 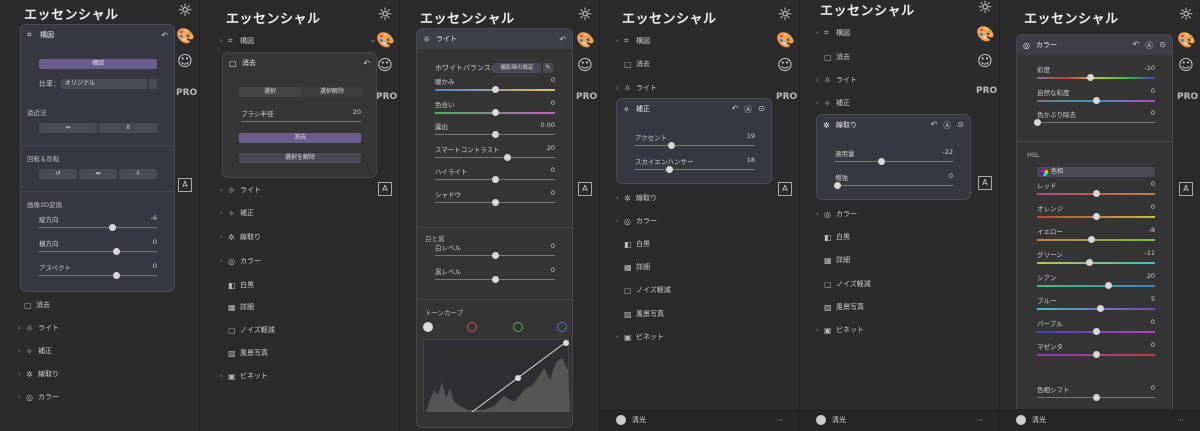 I want to click on slider: 色合い 0, so click(x=495, y=107).